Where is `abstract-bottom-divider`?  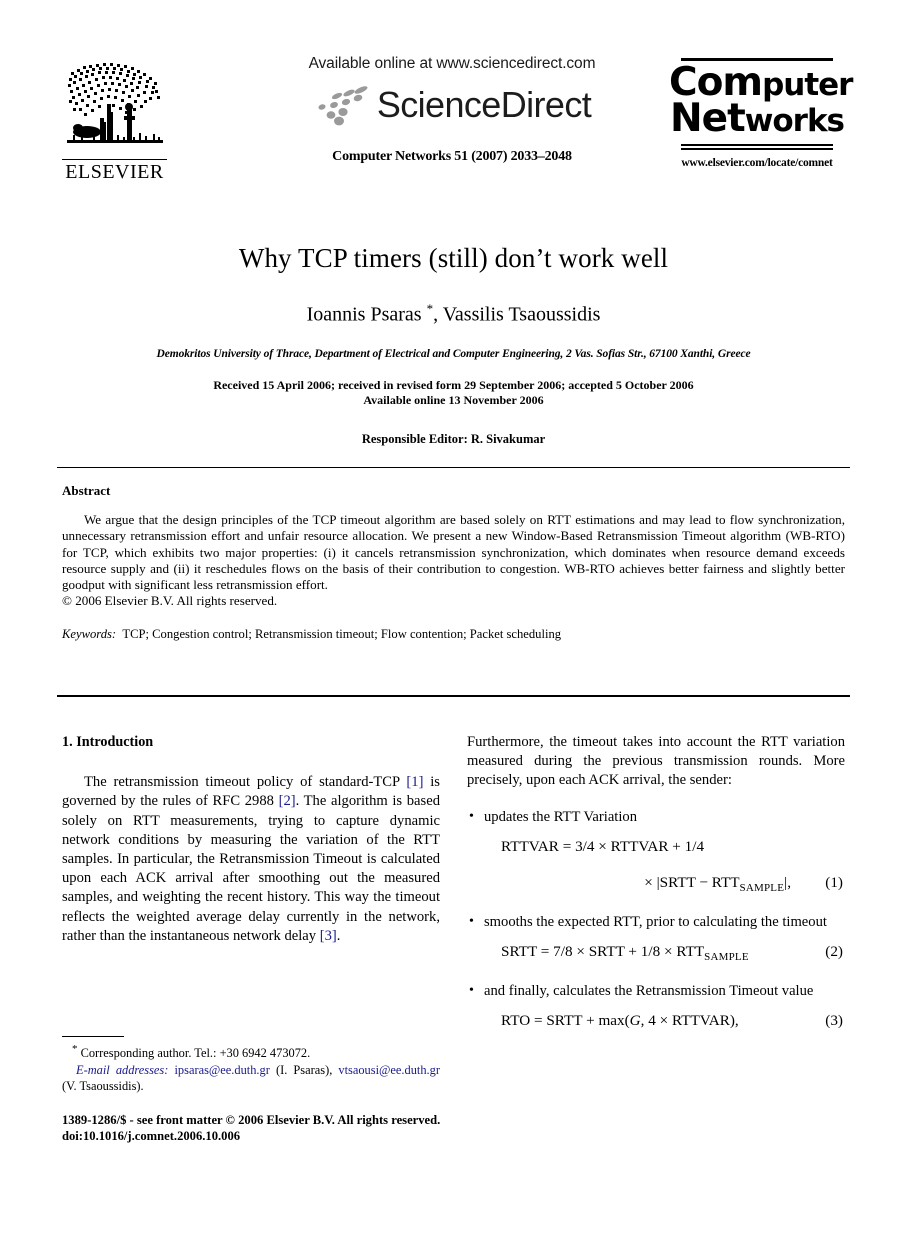 abstract-bottom-divider is located at coordinates (453, 696).